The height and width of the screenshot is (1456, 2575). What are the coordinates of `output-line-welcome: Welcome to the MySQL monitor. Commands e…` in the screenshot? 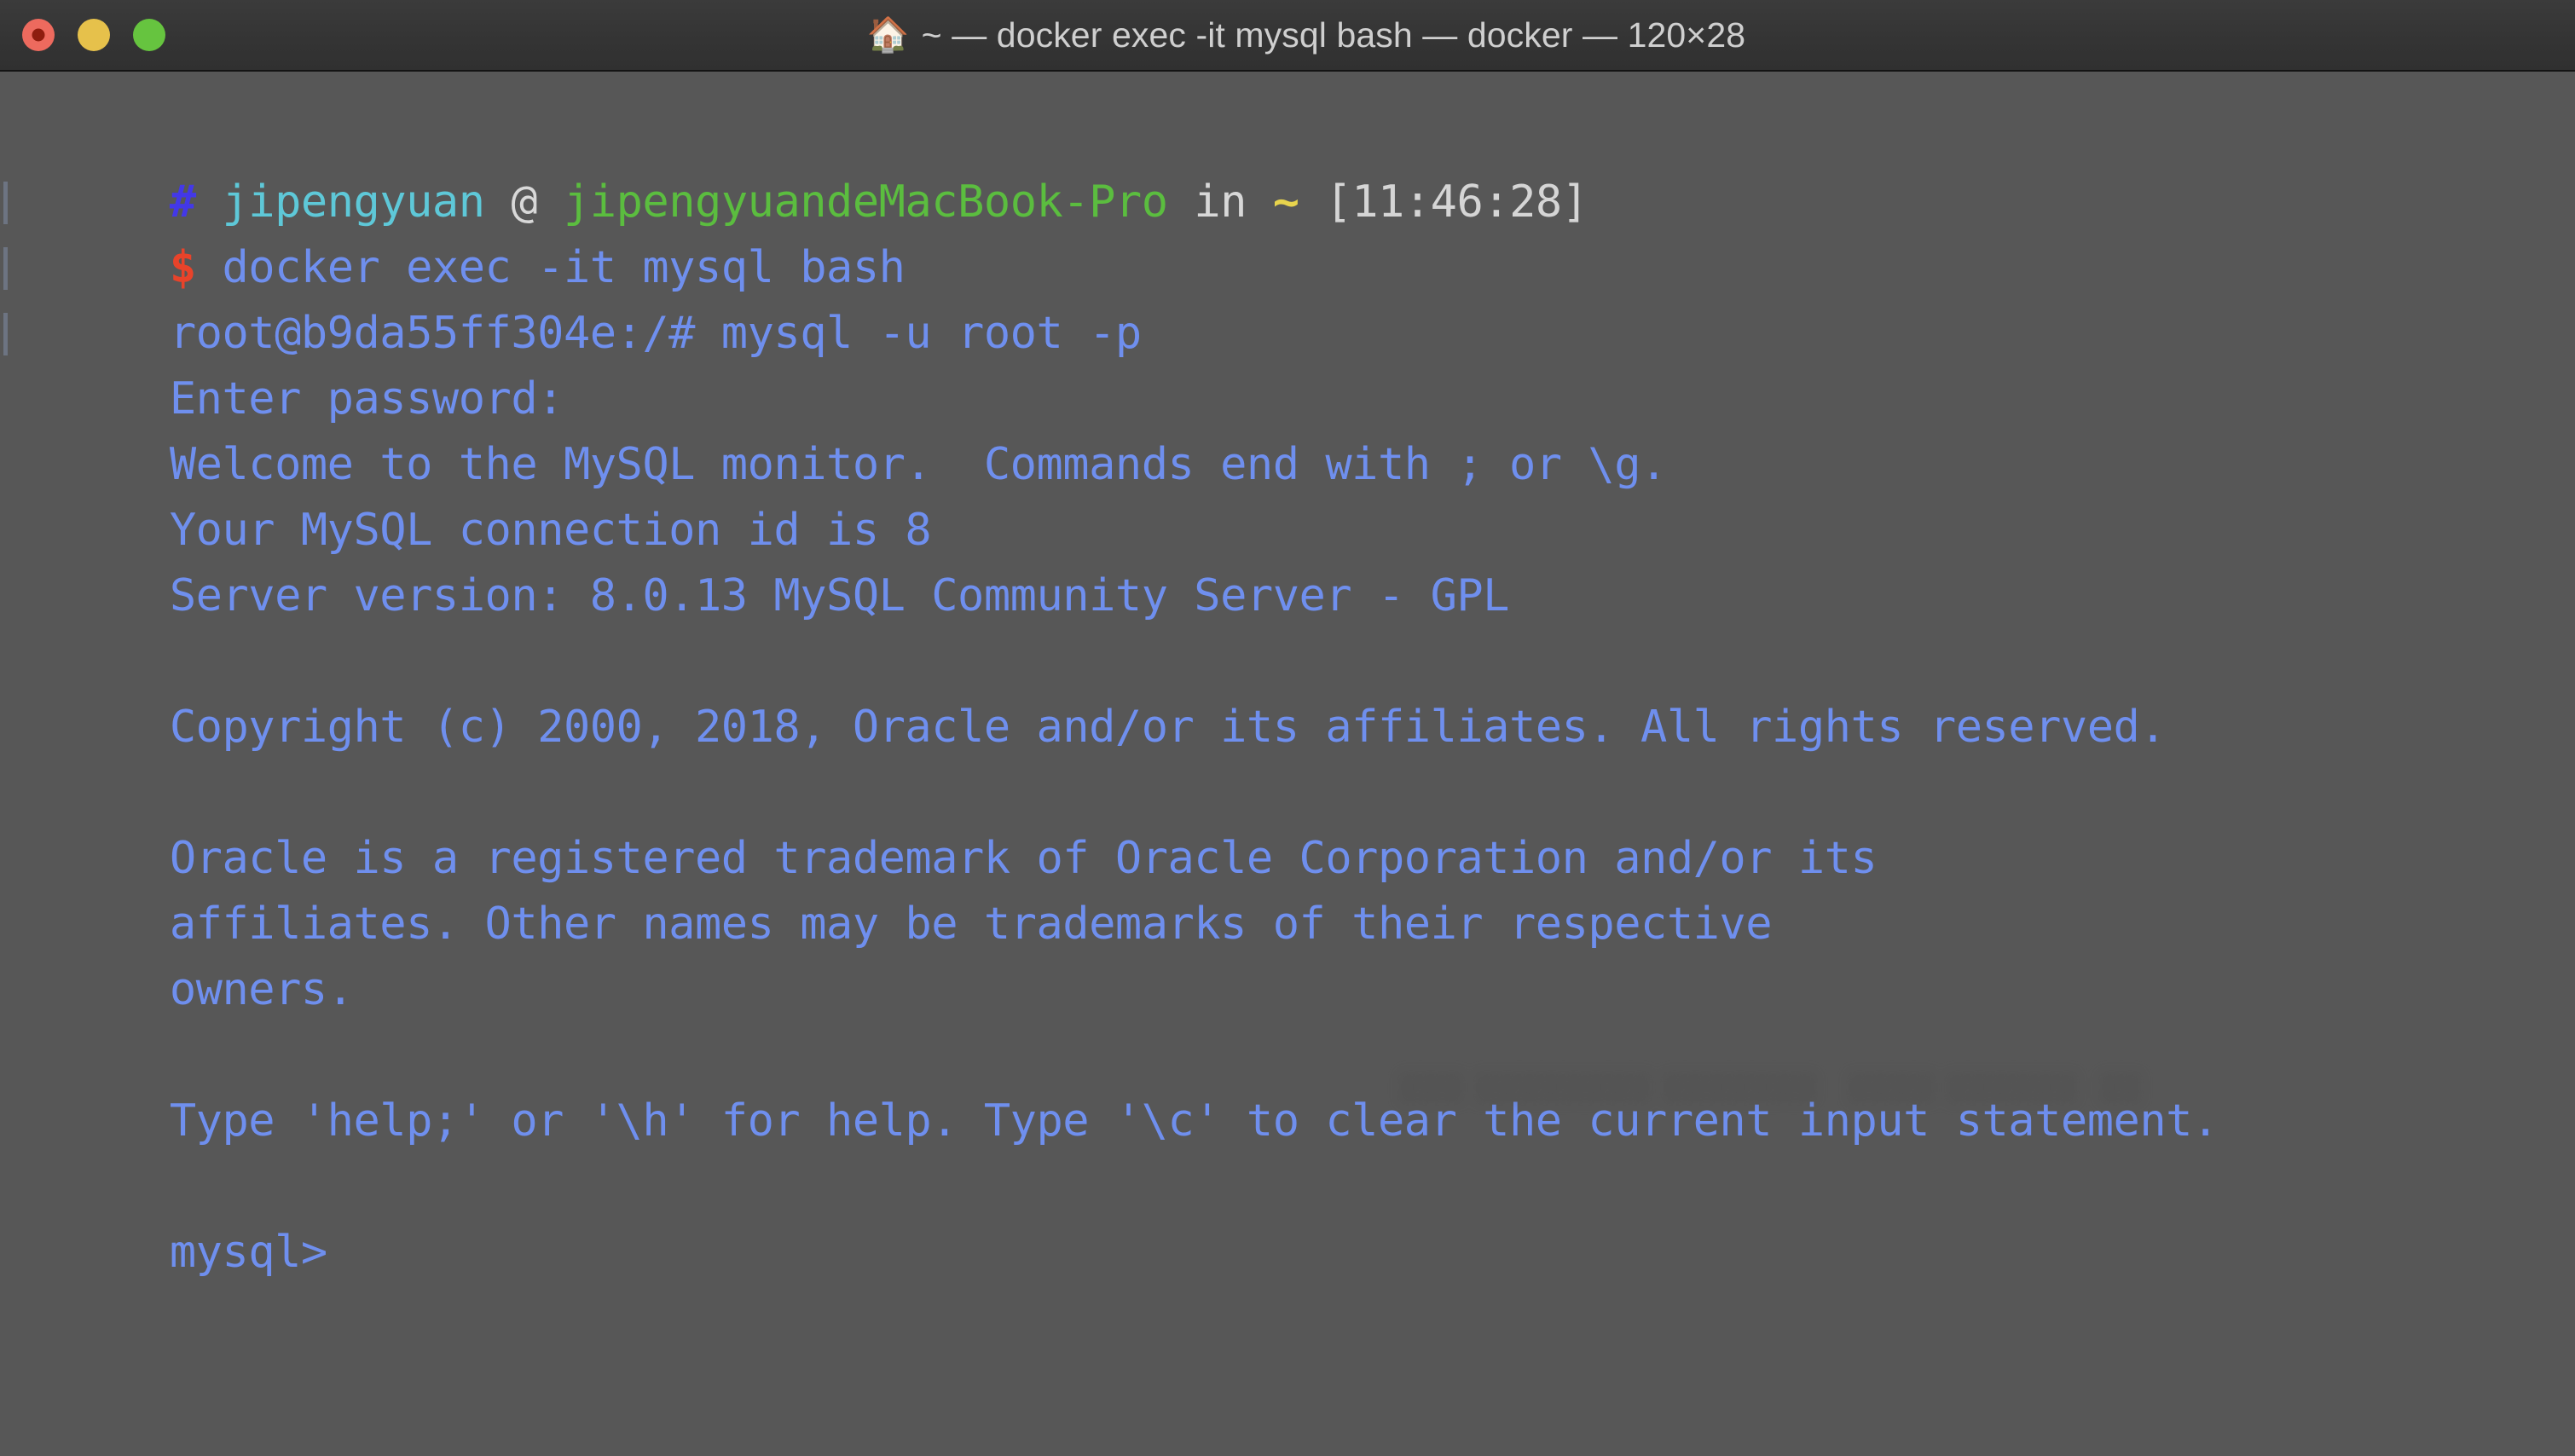 It's located at (1293, 428).